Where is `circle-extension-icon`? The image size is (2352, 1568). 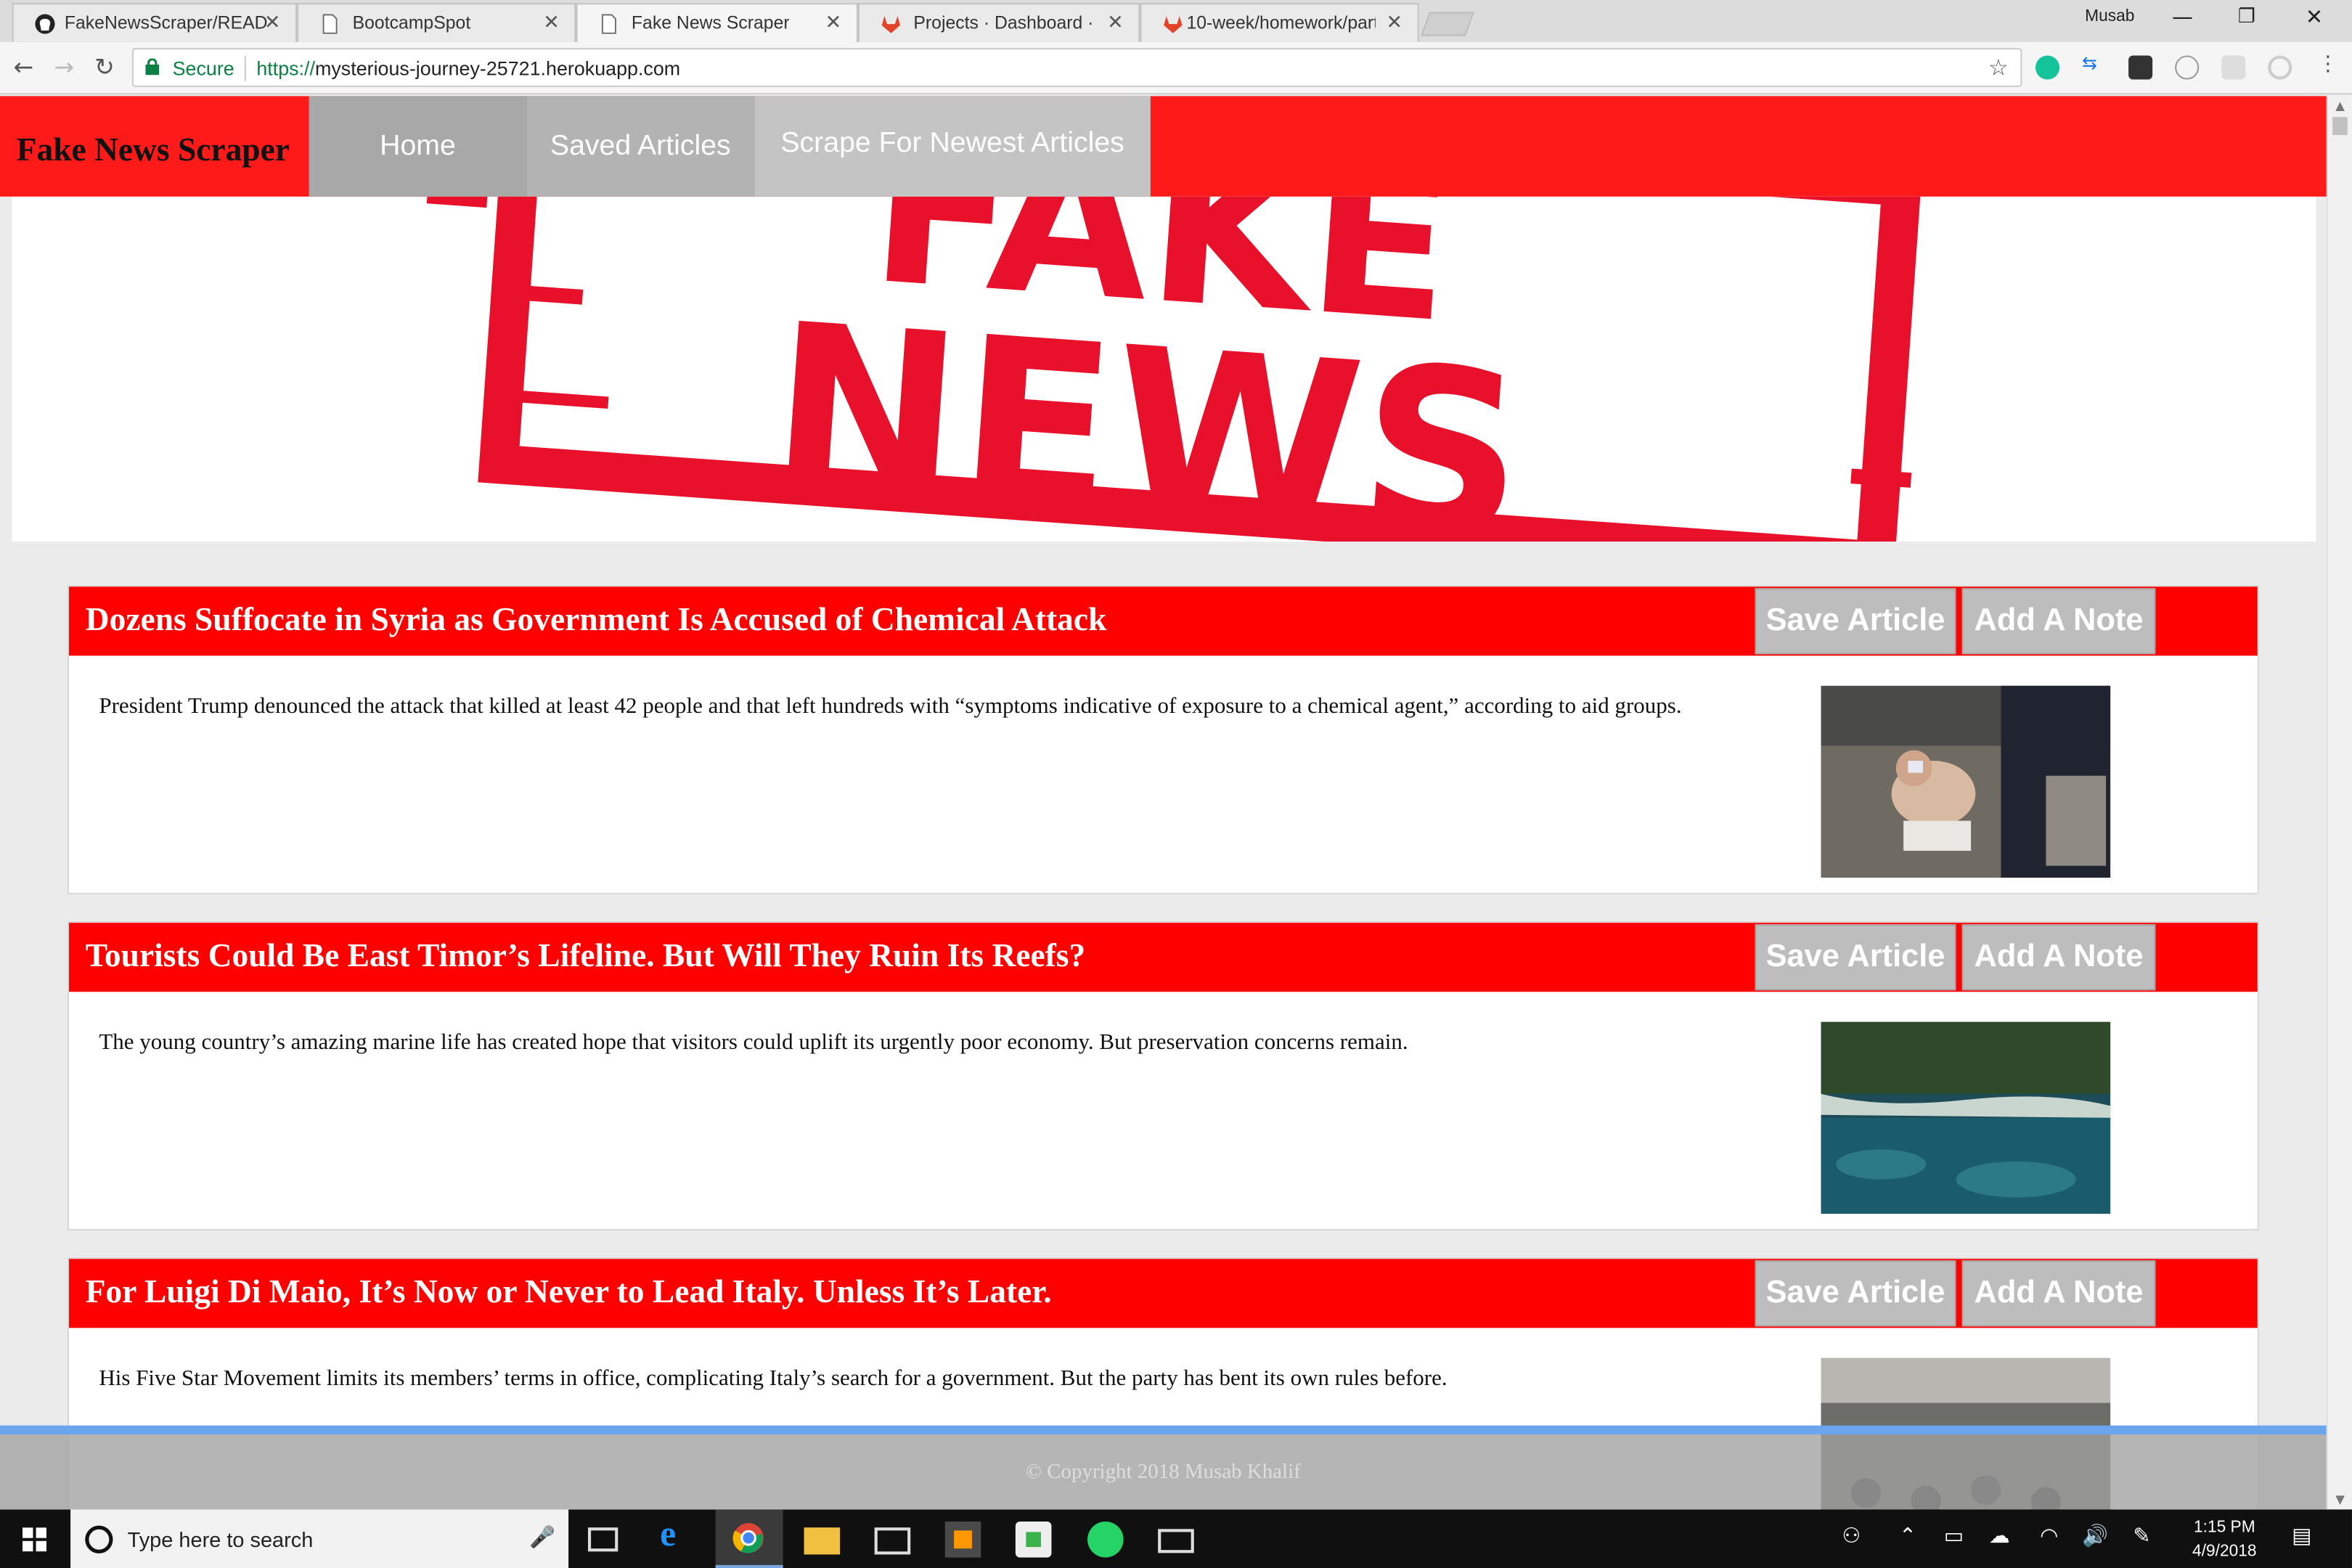
circle-extension-icon is located at coordinates (2188, 67).